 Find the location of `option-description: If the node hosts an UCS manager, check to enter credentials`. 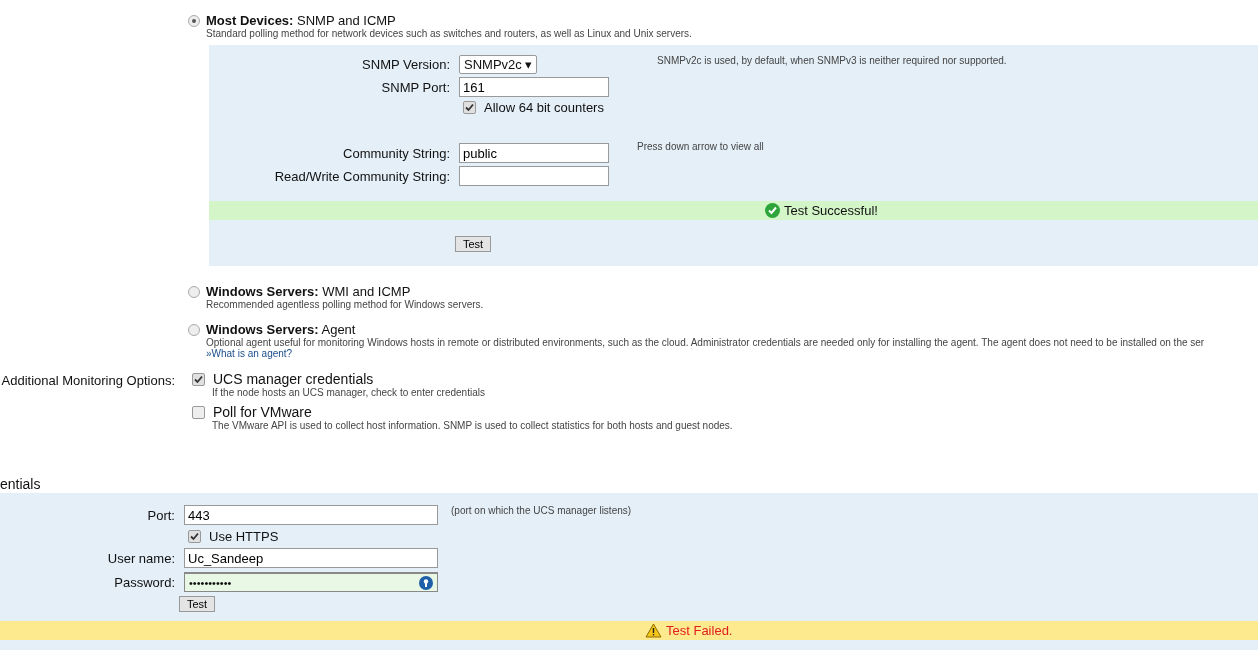

option-description: If the node hosts an UCS manager, check to enter credentials is located at coordinates (348, 392).